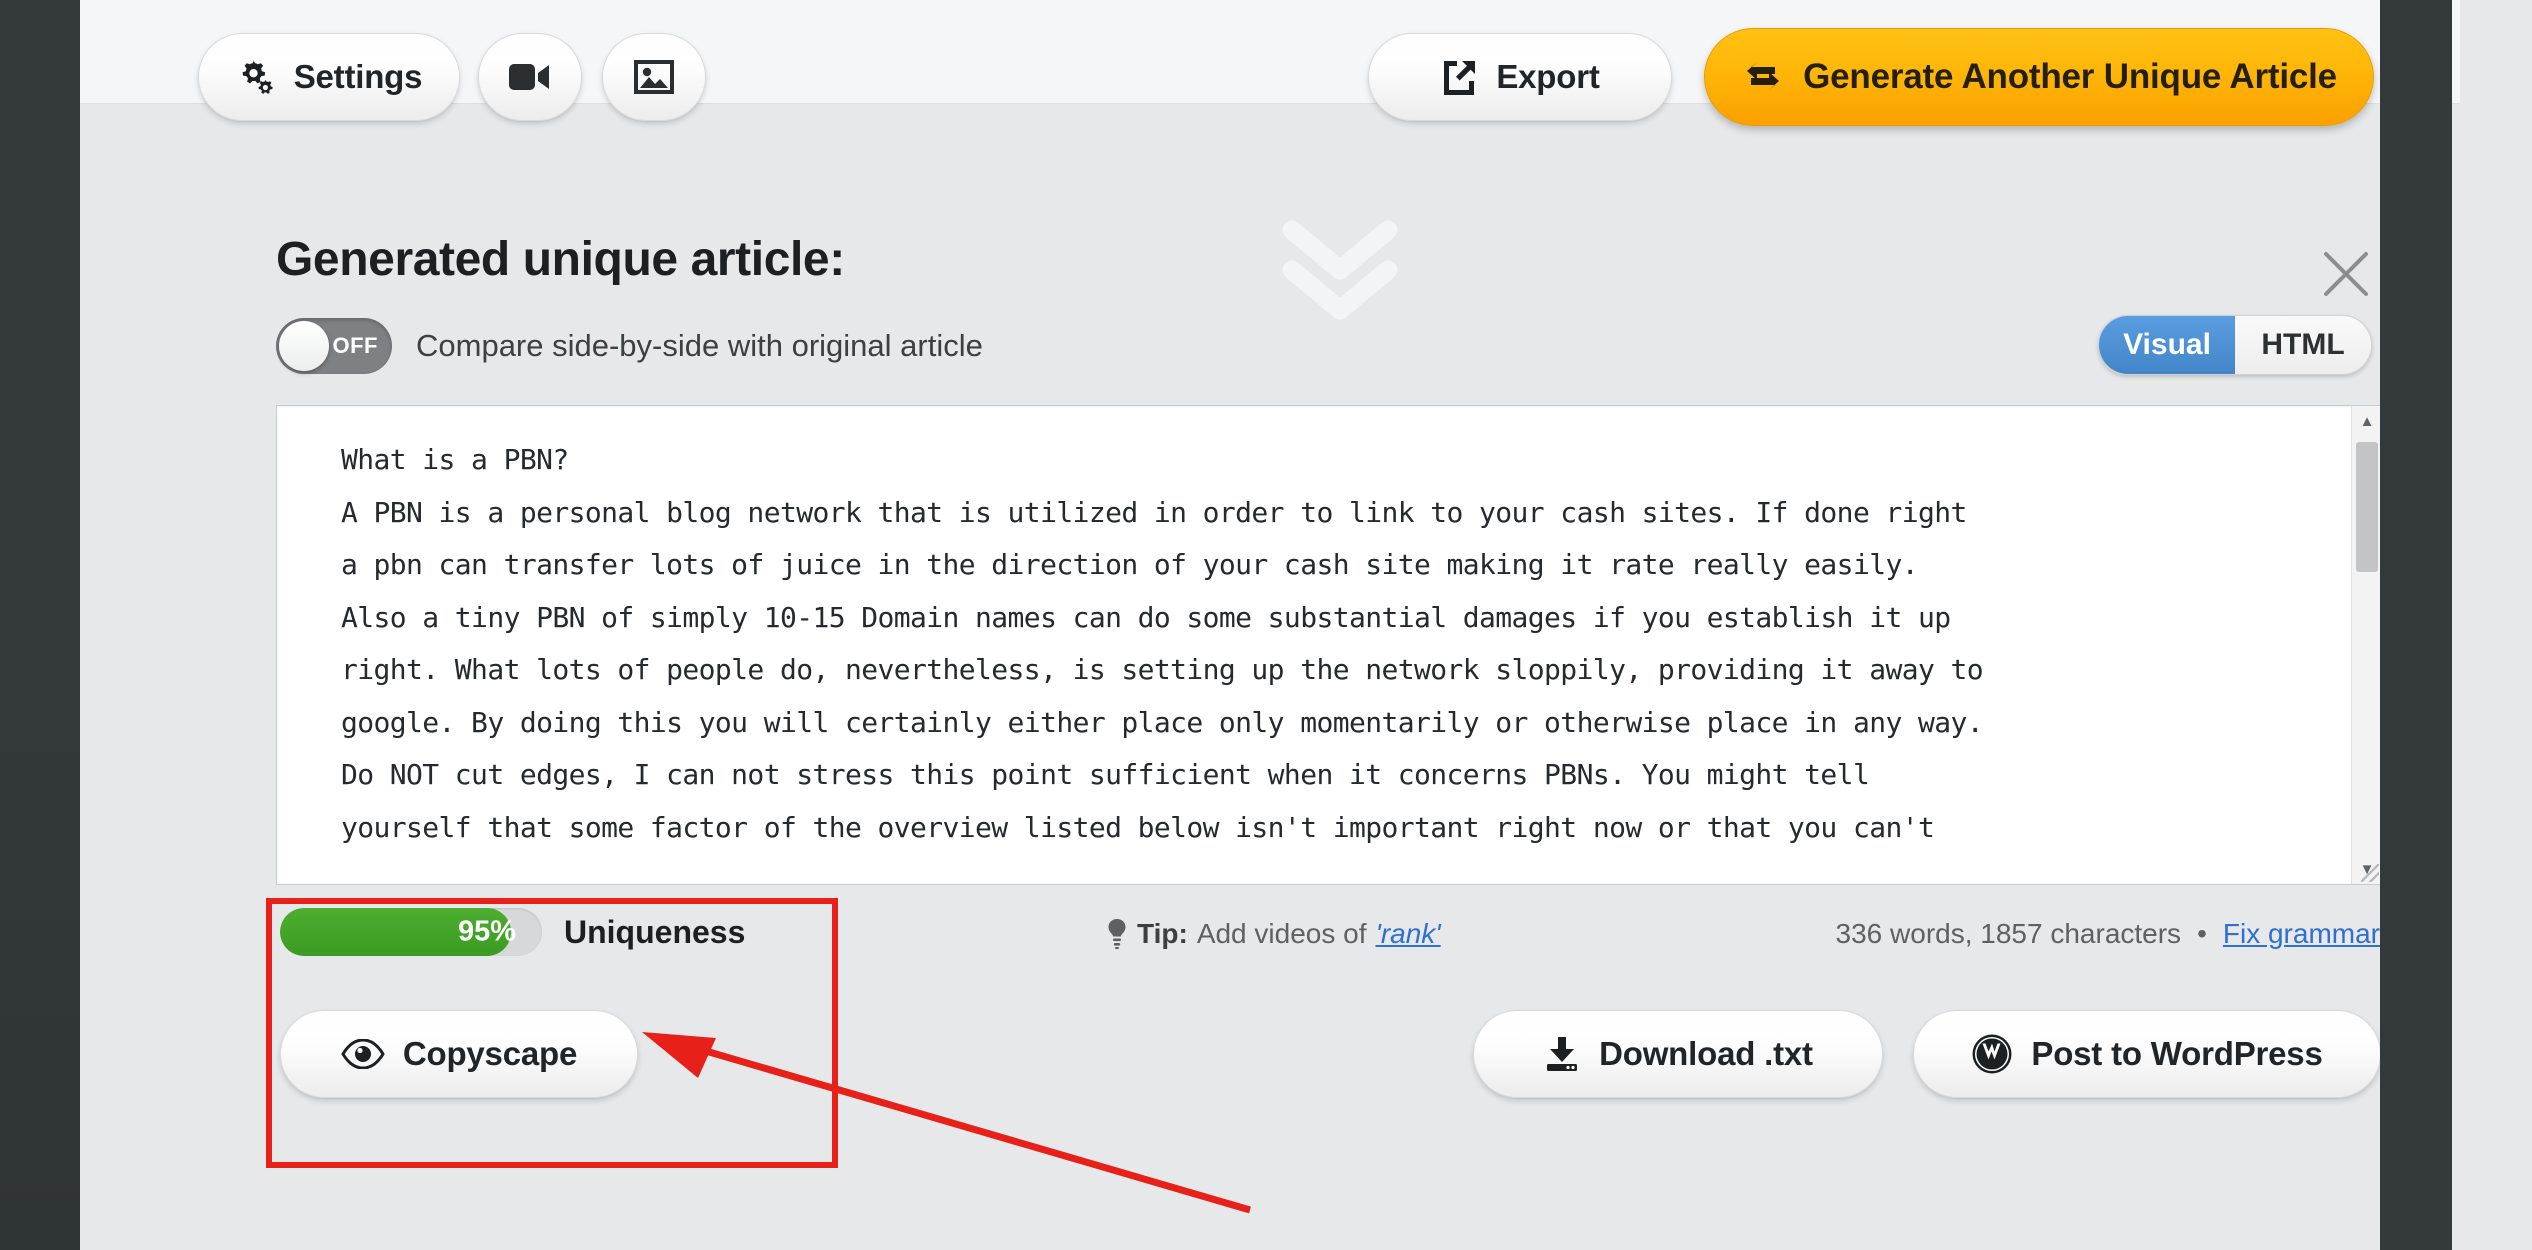 This screenshot has width=2532, height=1250. What do you see at coordinates (1407, 934) in the screenshot?
I see `tip-link-rank: 'rank'` at bounding box center [1407, 934].